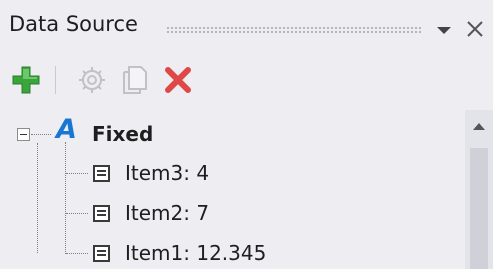  I want to click on toolbar-separator, so click(55, 80).